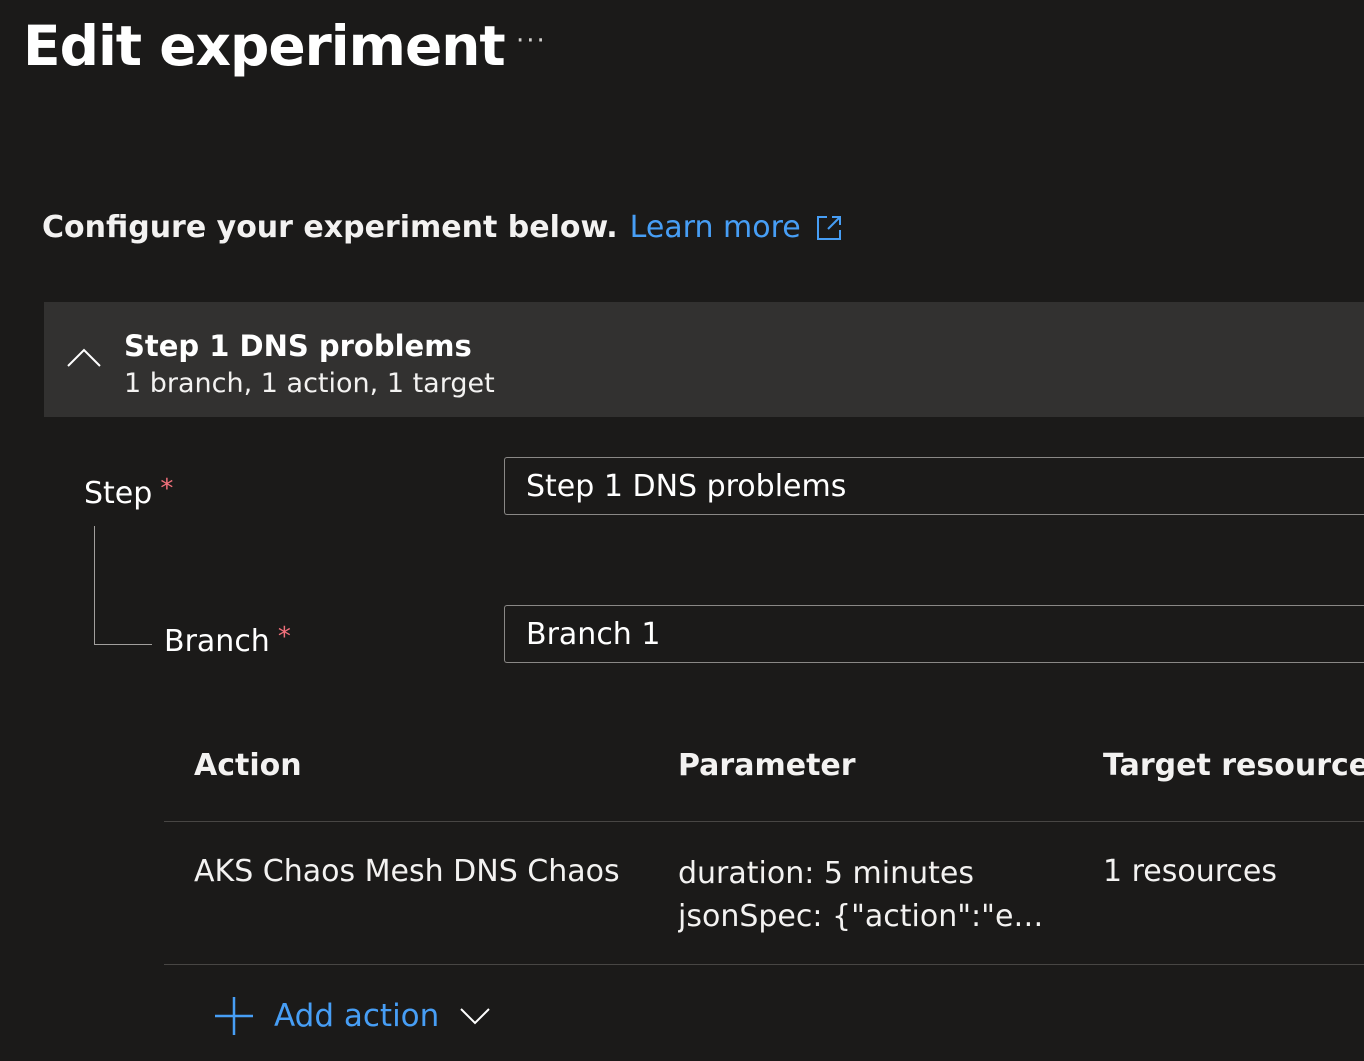  I want to click on step-label: Step *, so click(128, 492).